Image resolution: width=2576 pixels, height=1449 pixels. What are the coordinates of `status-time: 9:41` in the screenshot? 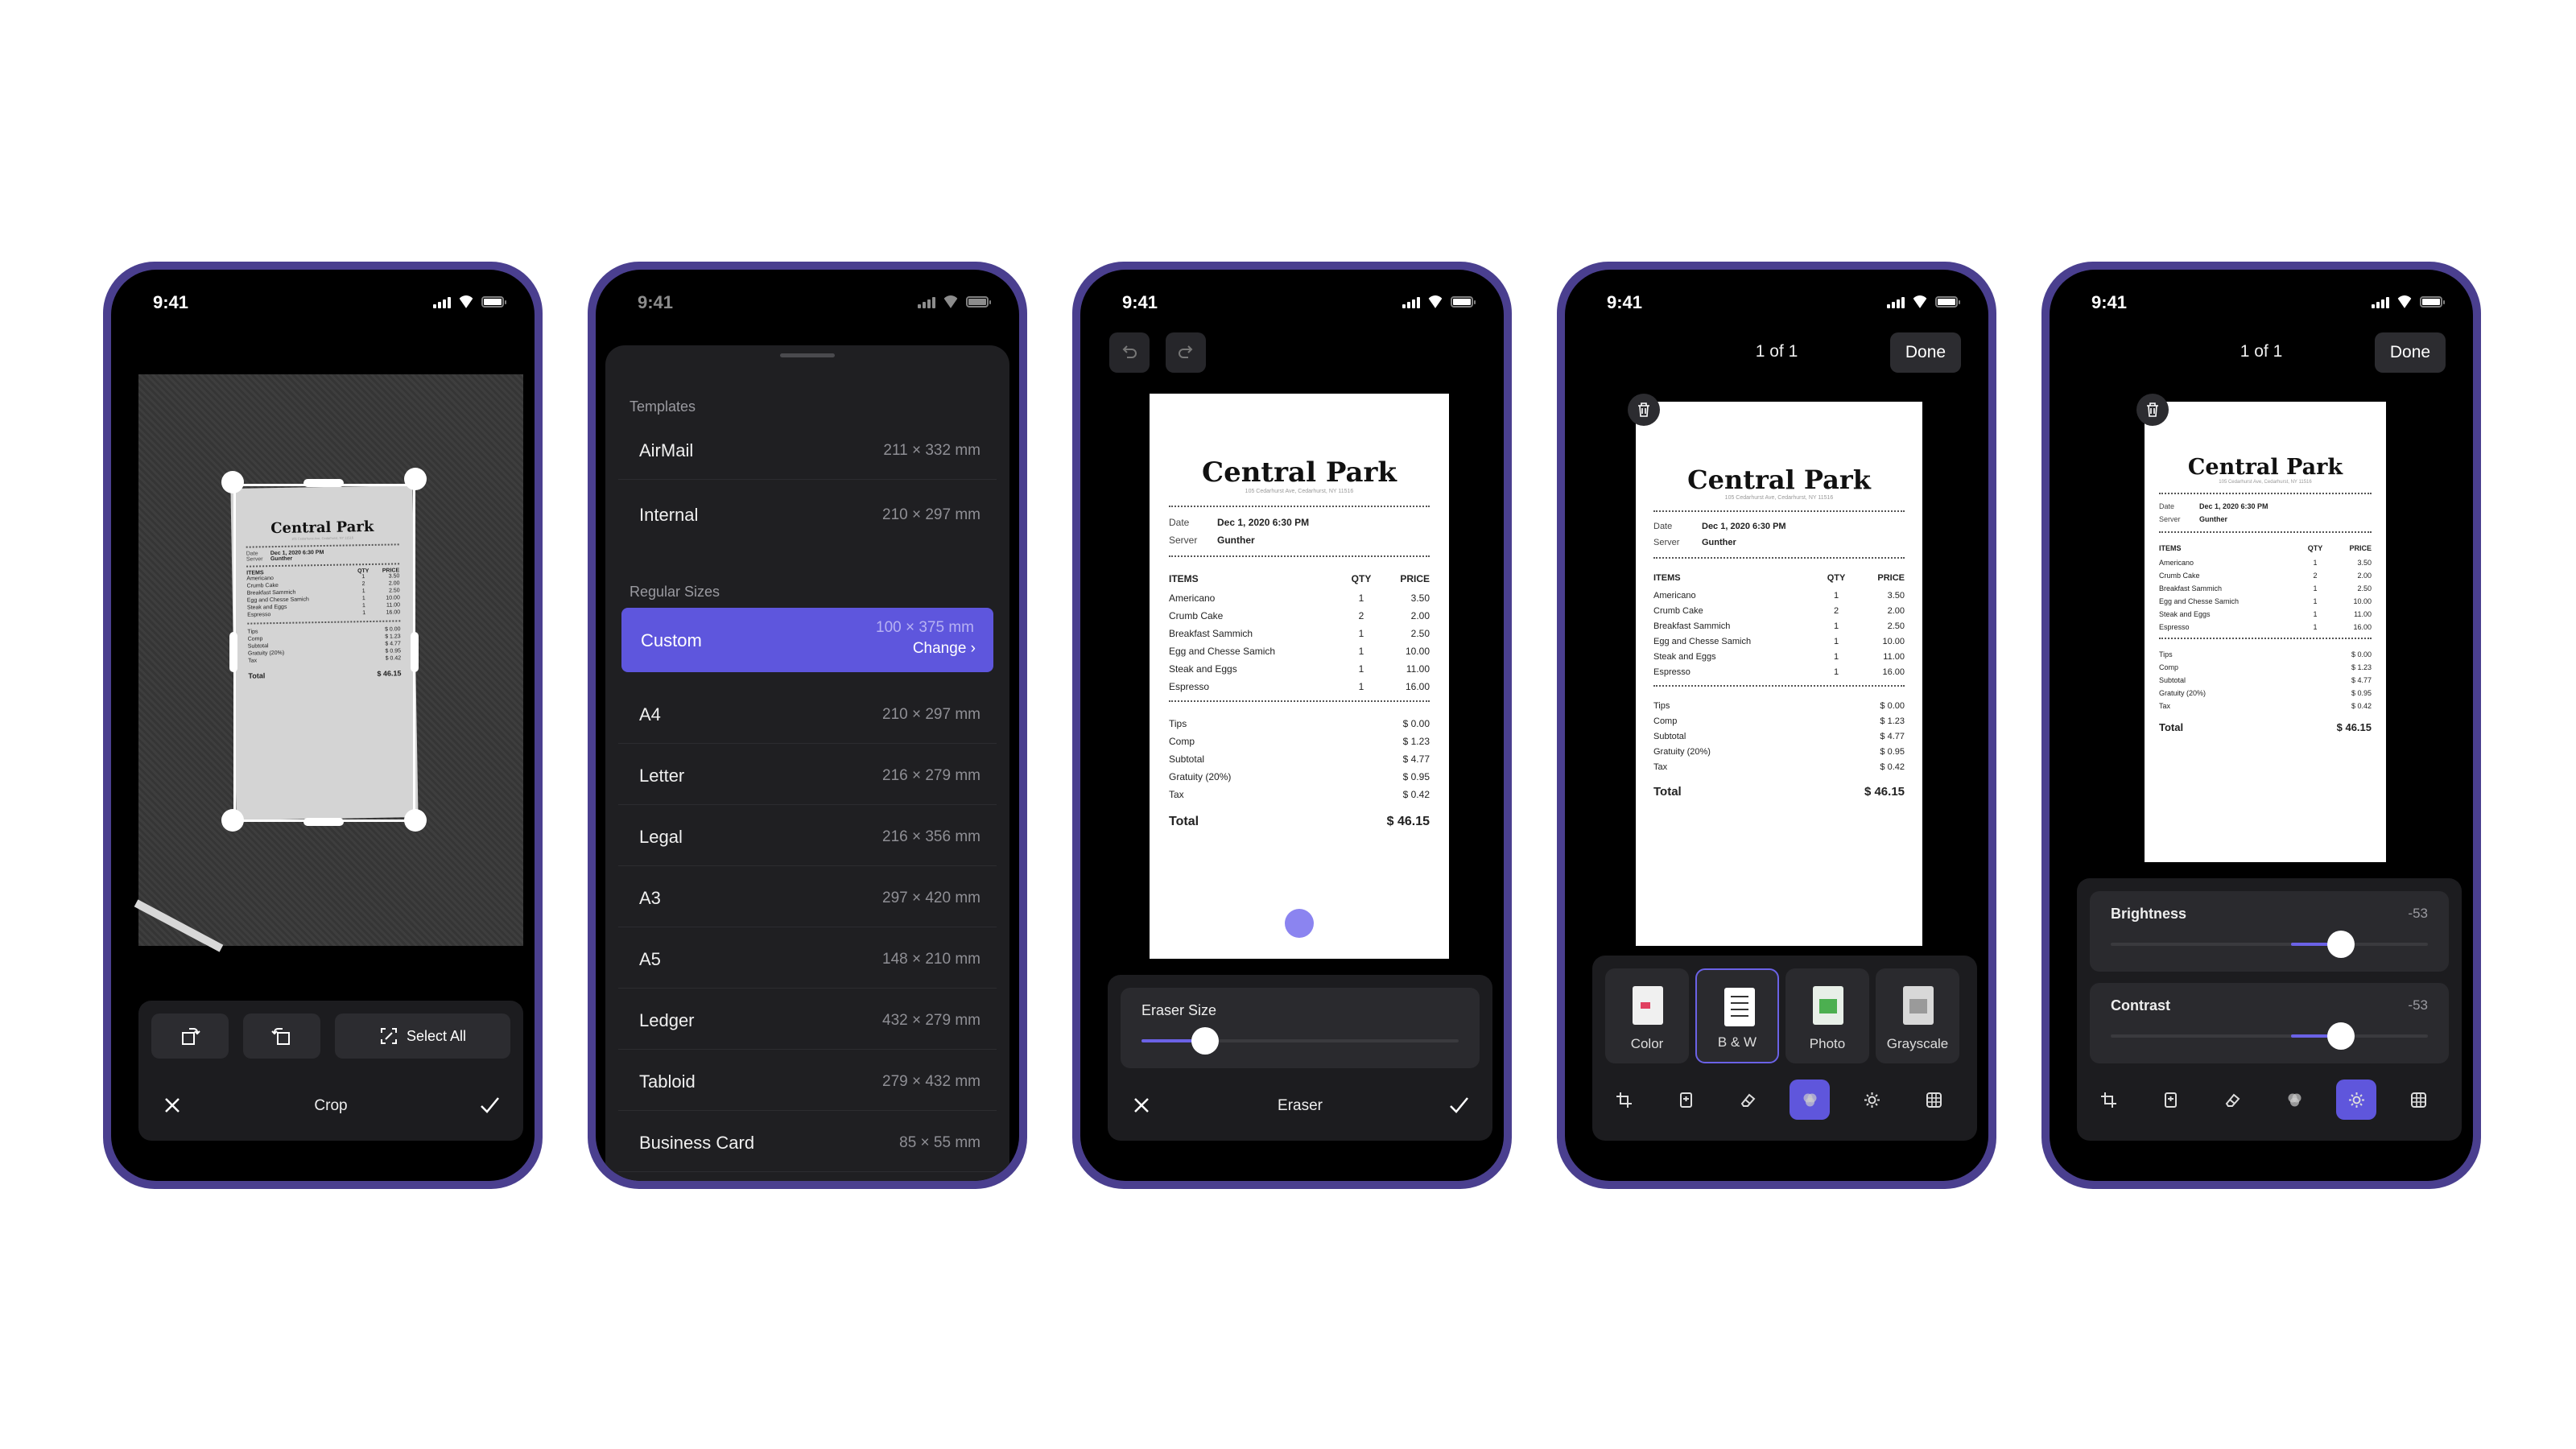 It's located at (171, 302).